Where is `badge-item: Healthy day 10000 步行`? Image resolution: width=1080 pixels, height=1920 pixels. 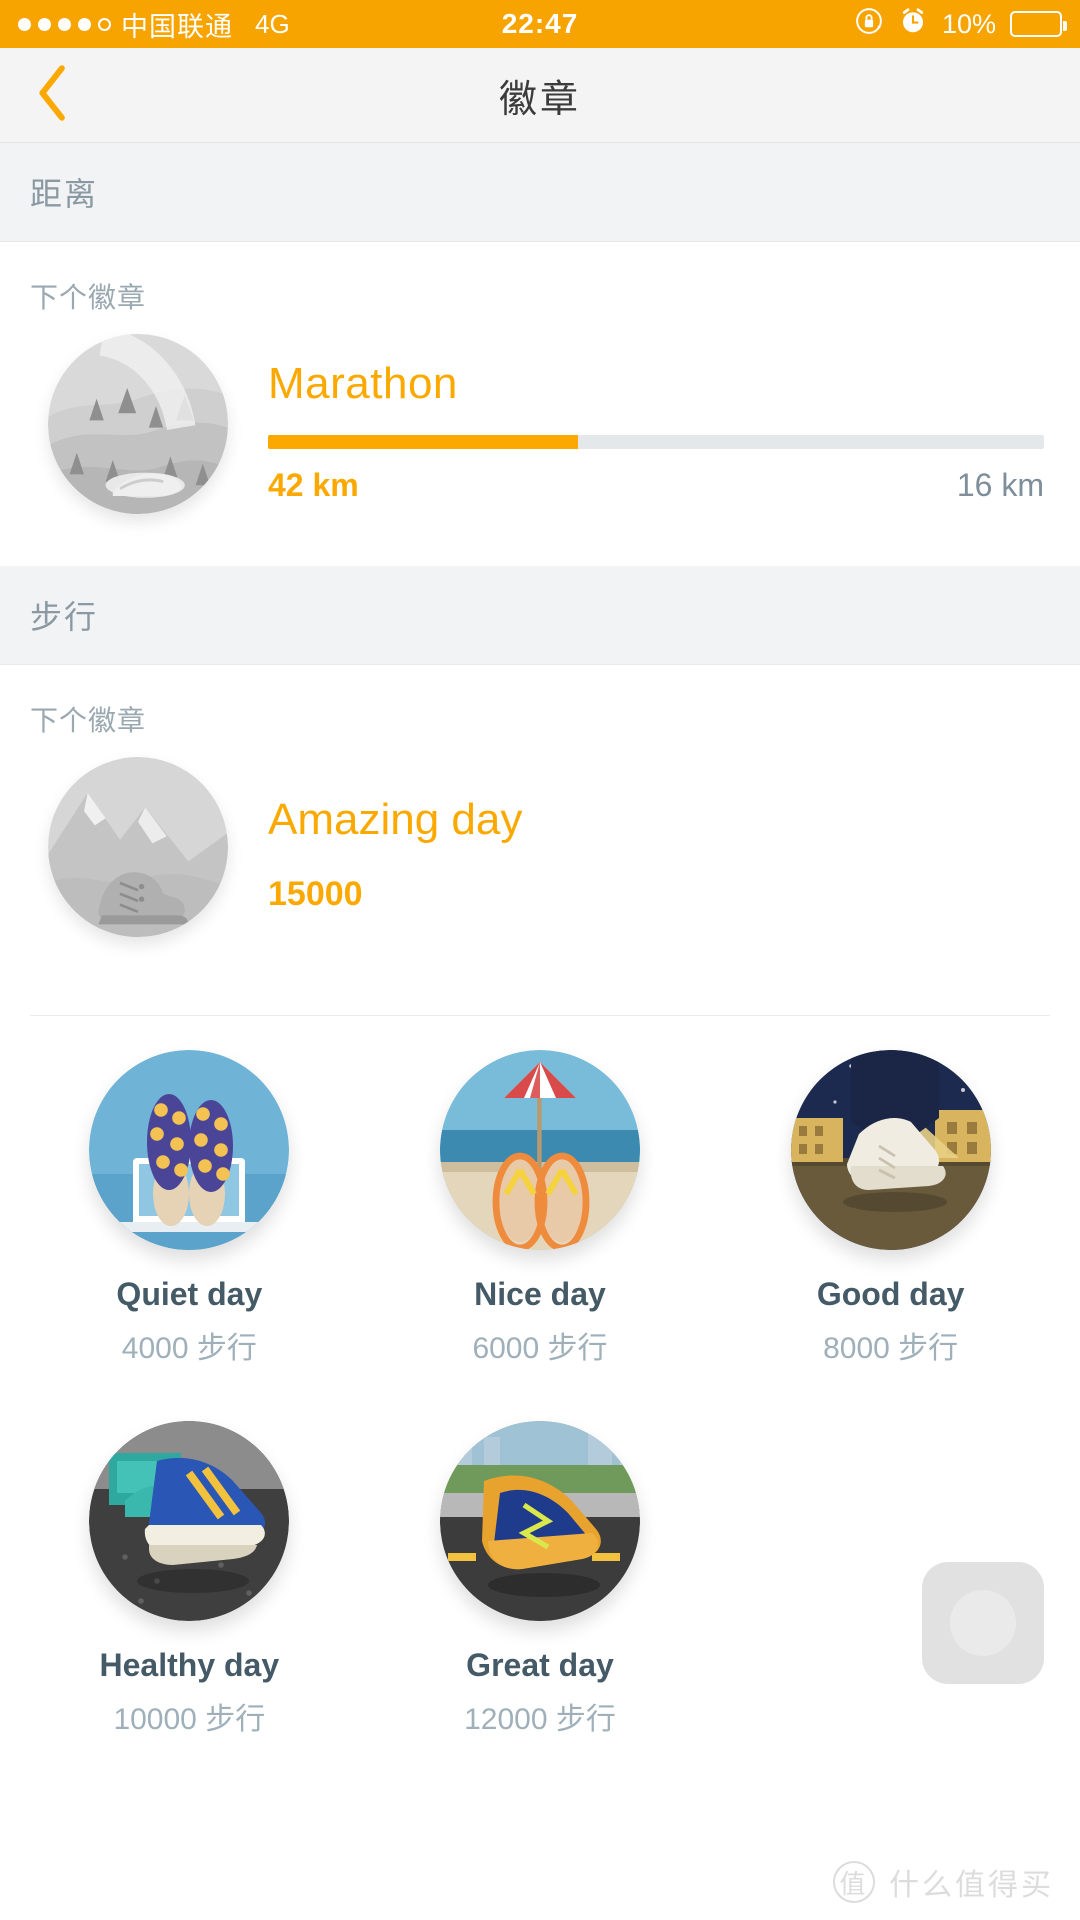
badge-item: Healthy day 10000 步行 is located at coordinates (189, 1579).